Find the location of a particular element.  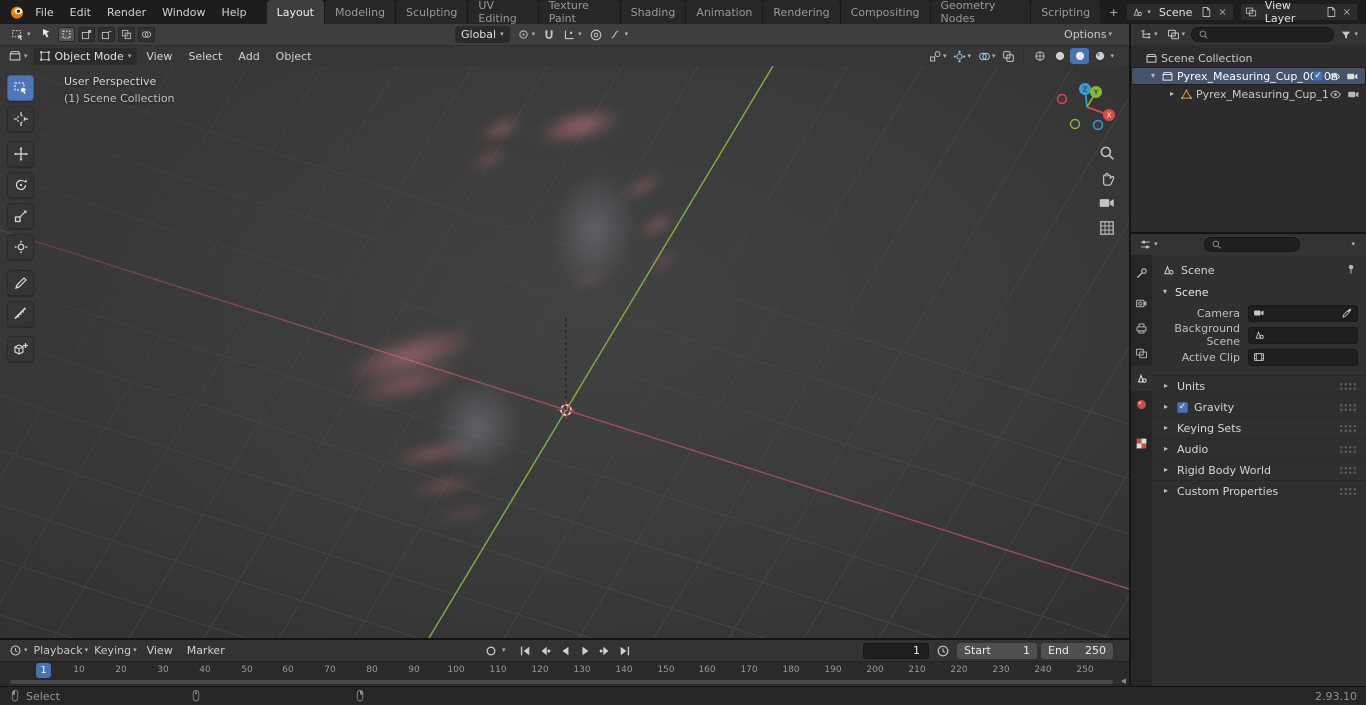

shading-rendered-button is located at coordinates (1099, 56).